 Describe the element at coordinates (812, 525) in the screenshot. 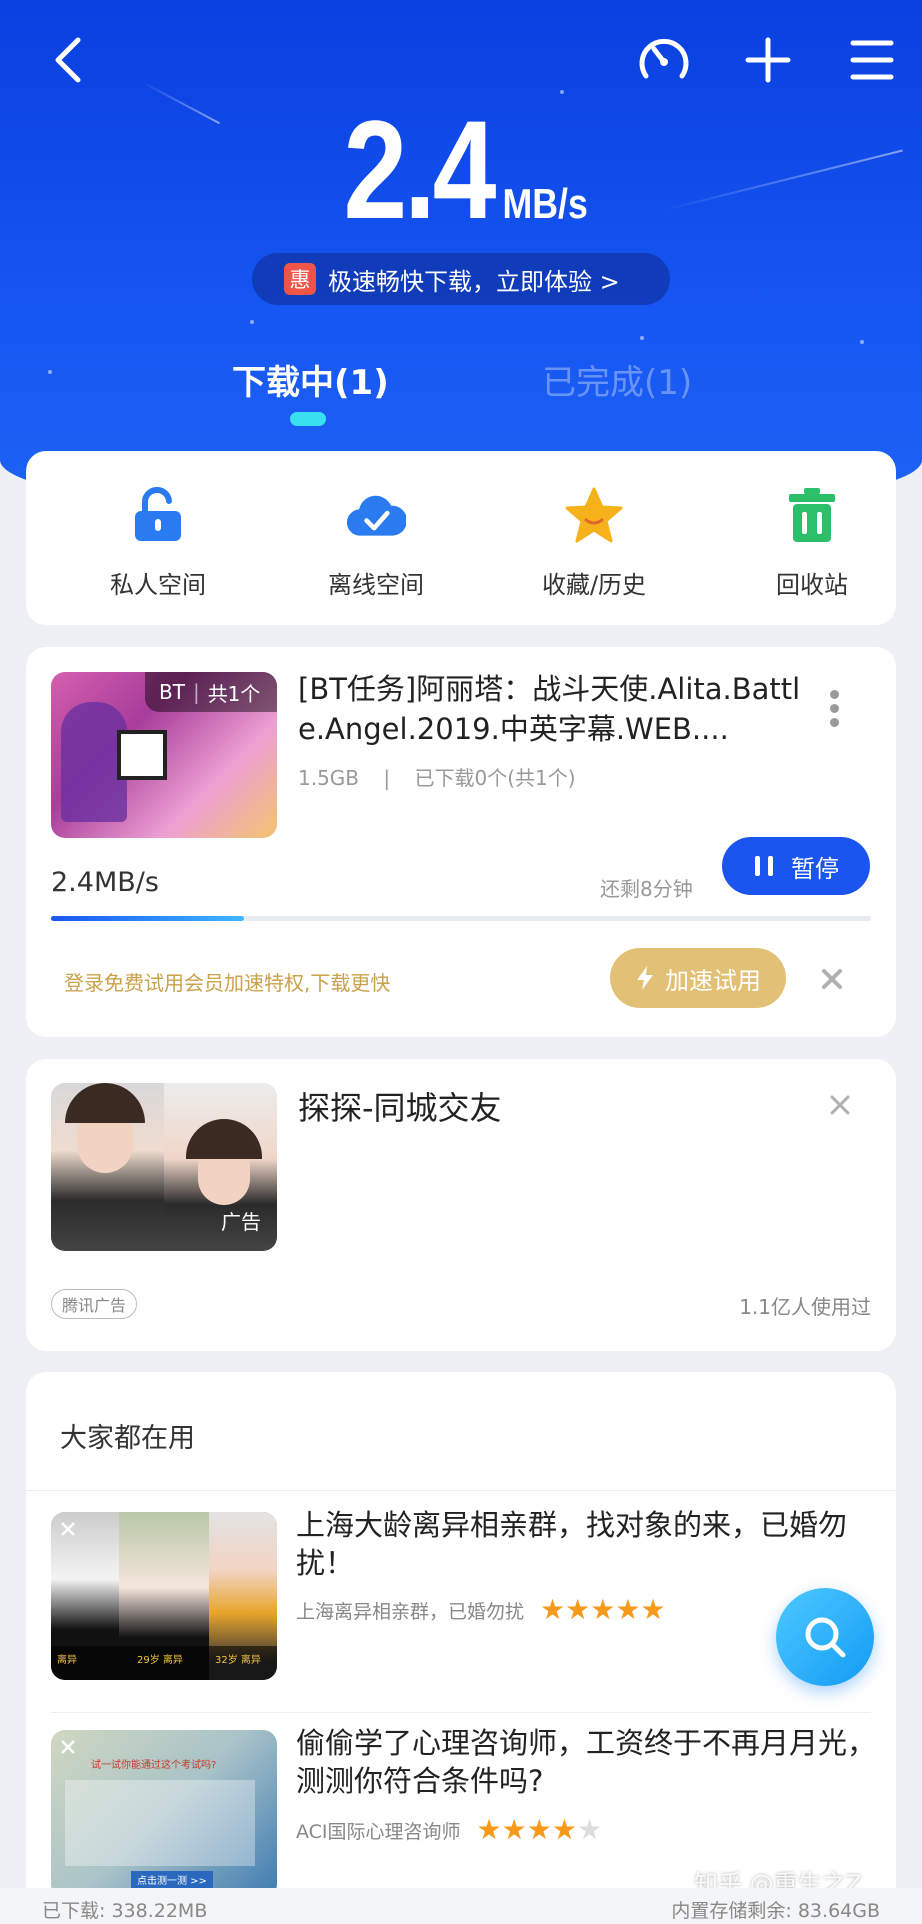

I see `quick-access-recycle-bin: 回收站` at that location.